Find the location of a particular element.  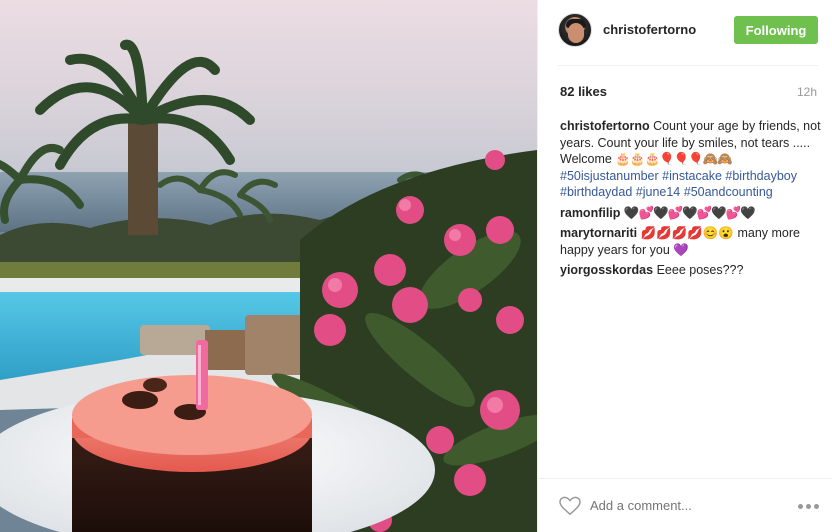

caption-username: christofertorno is located at coordinates (605, 126).